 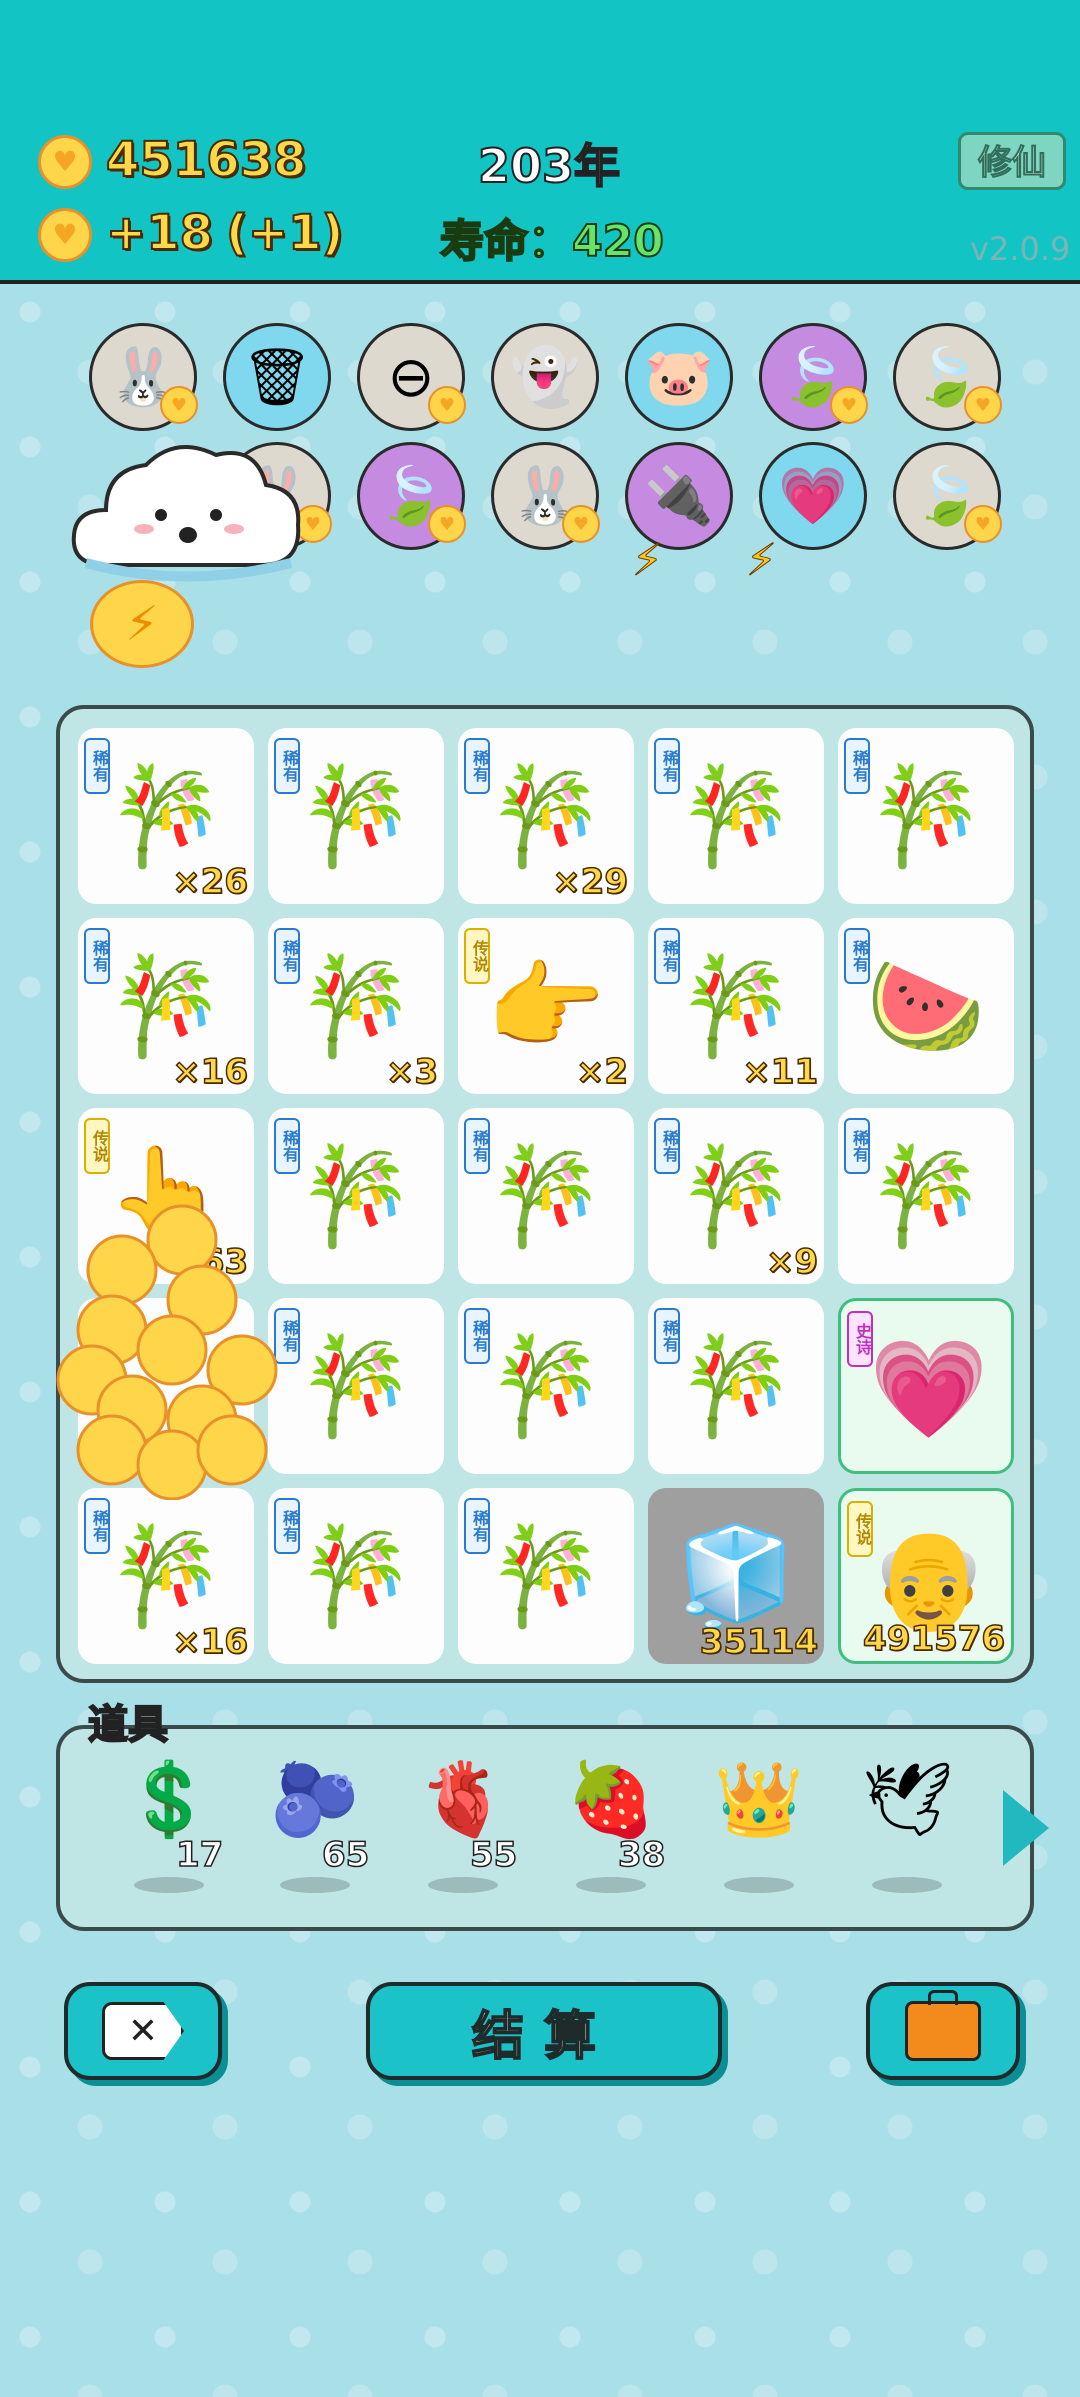 I want to click on cell-count: ×9, so click(x=792, y=1262).